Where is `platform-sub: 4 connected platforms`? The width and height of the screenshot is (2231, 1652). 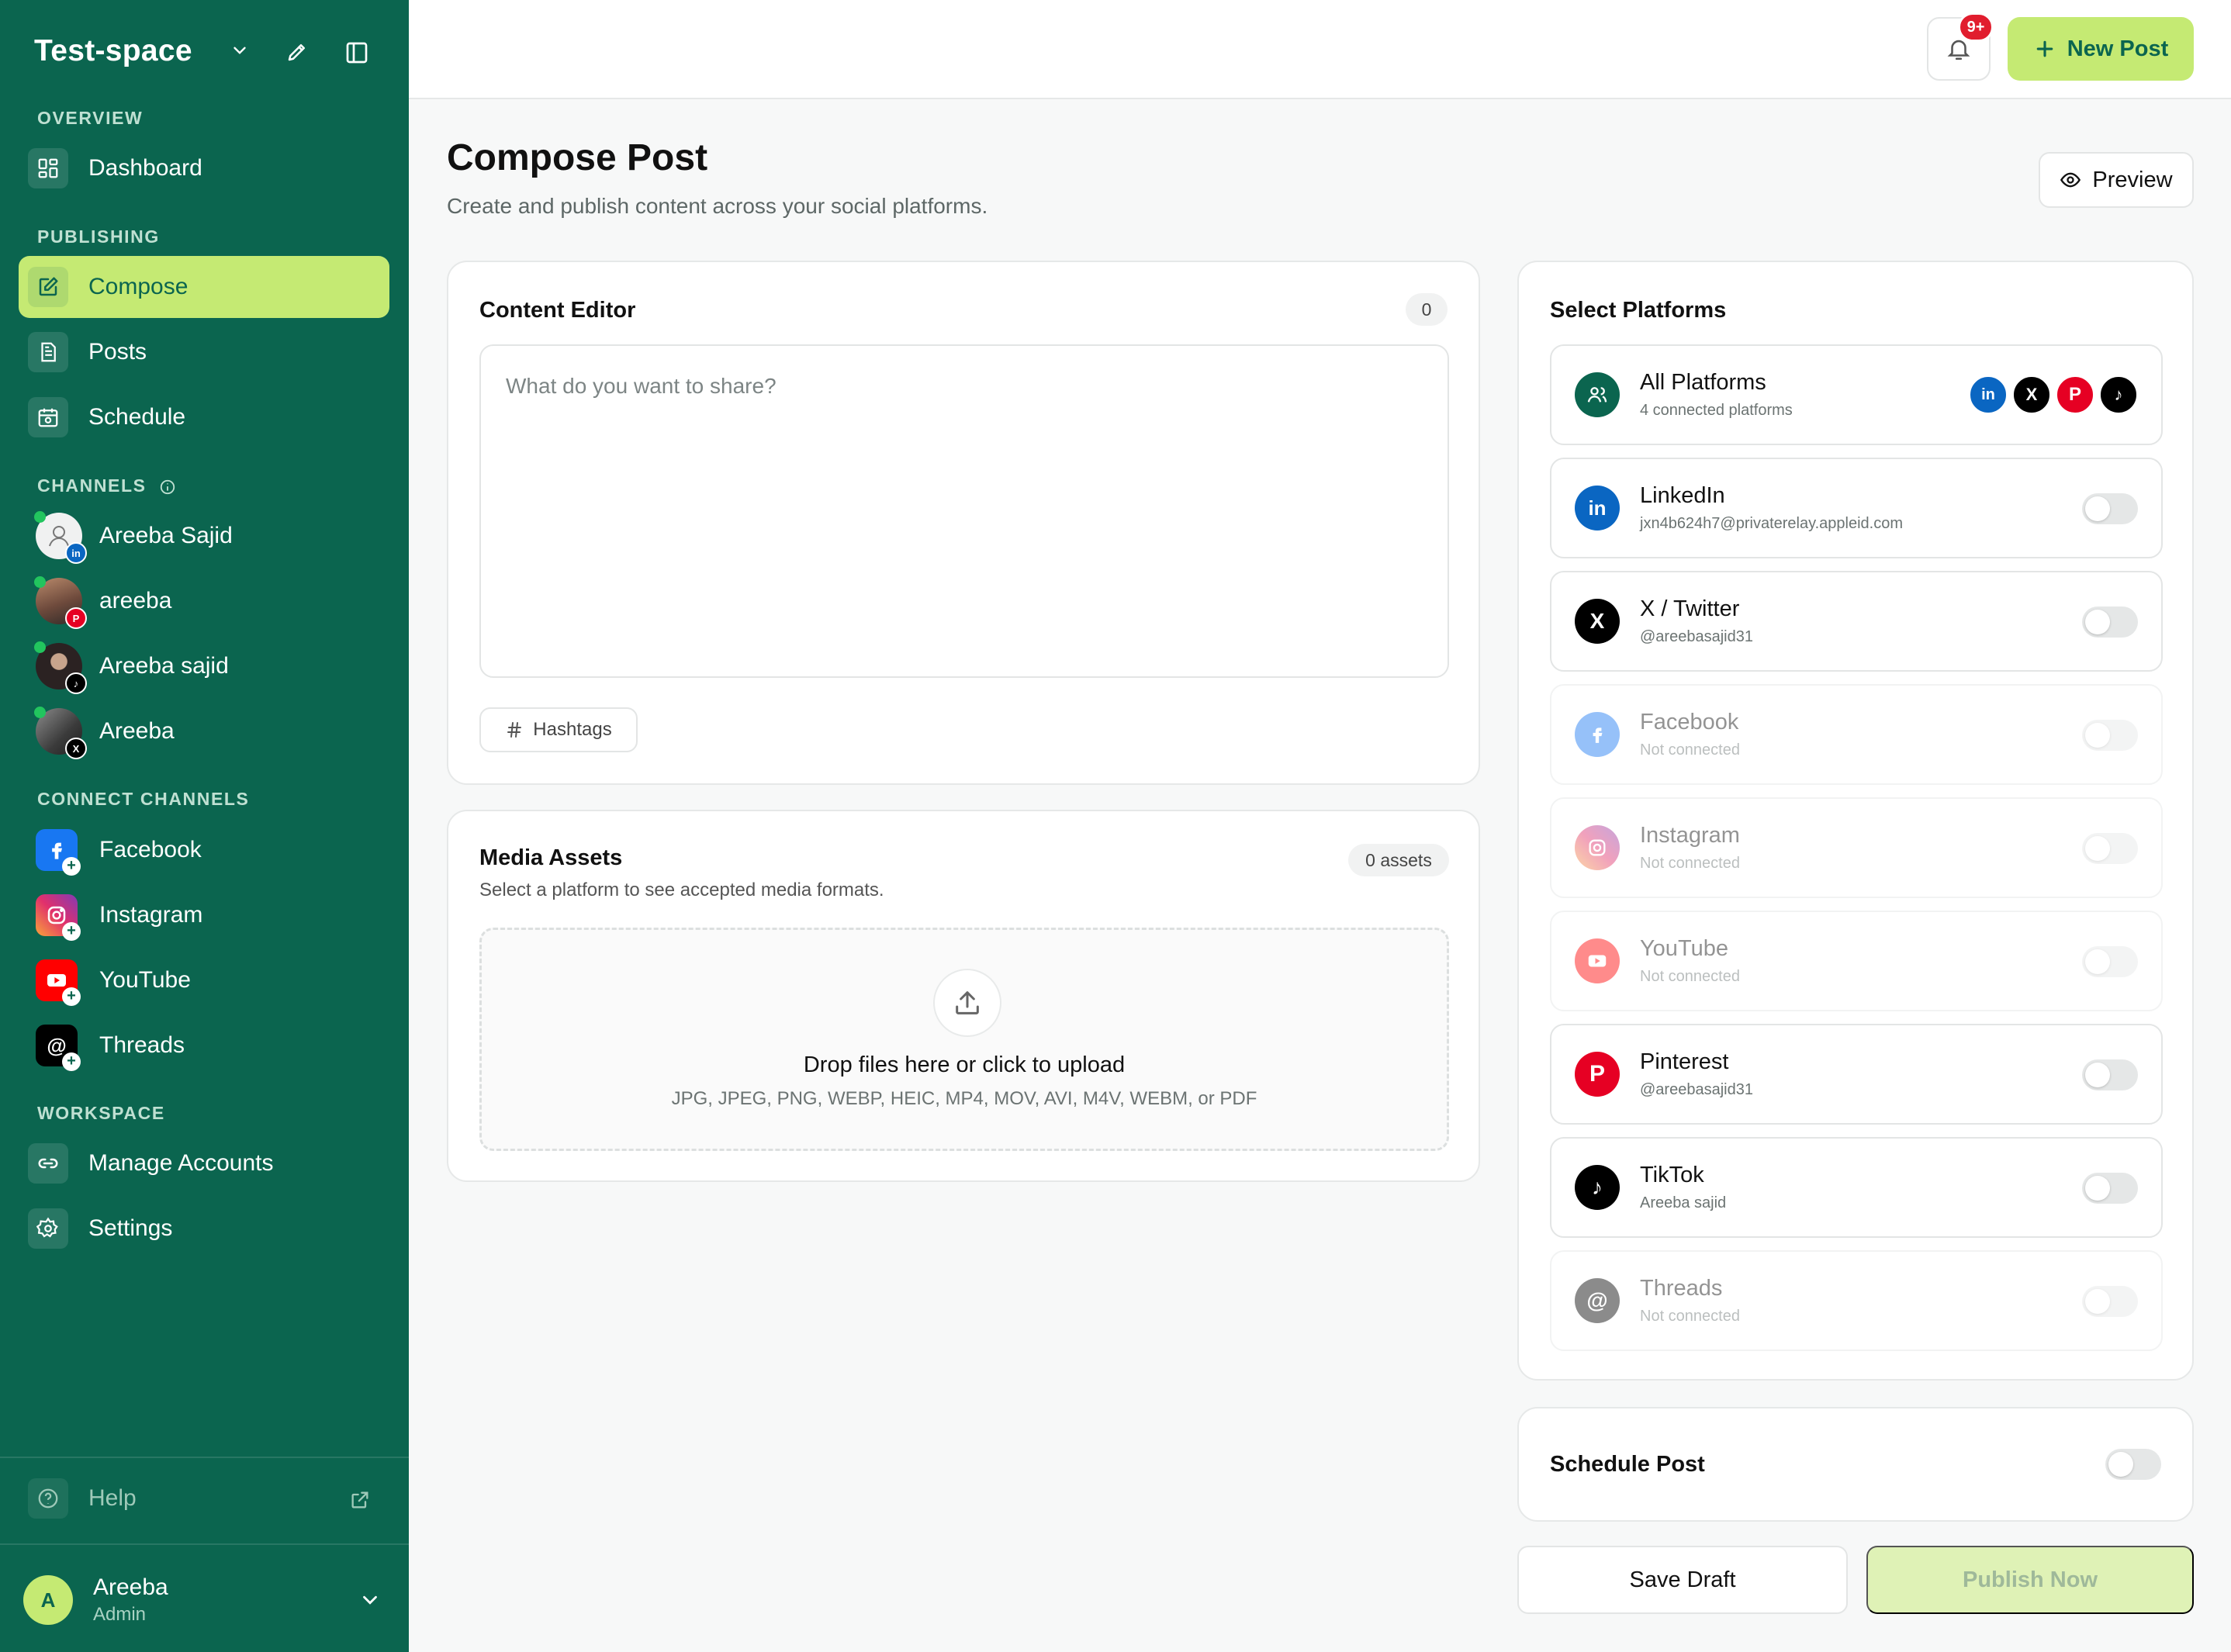 platform-sub: 4 connected platforms is located at coordinates (1717, 410).